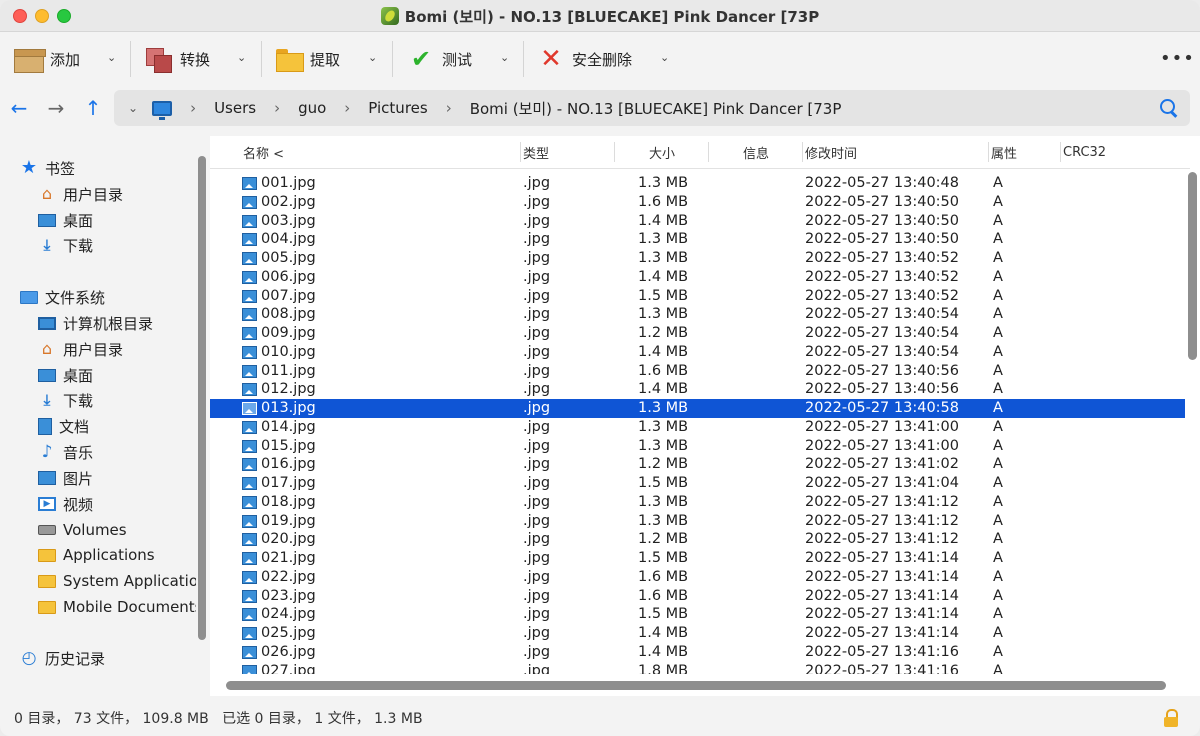 This screenshot has width=1200, height=736. I want to click on sidebar-scrollbar, so click(202, 398).